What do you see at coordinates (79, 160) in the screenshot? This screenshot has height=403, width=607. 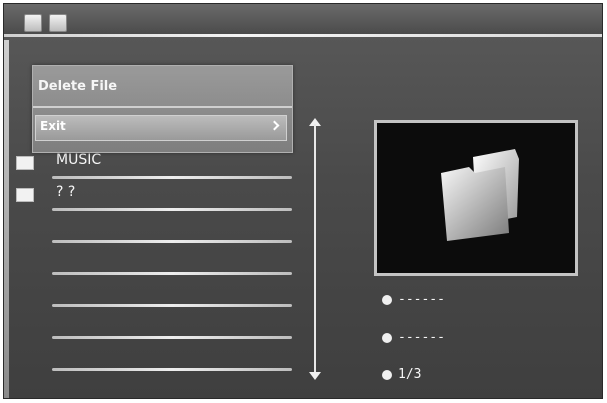 I see `list-item-label: MUSIC` at bounding box center [79, 160].